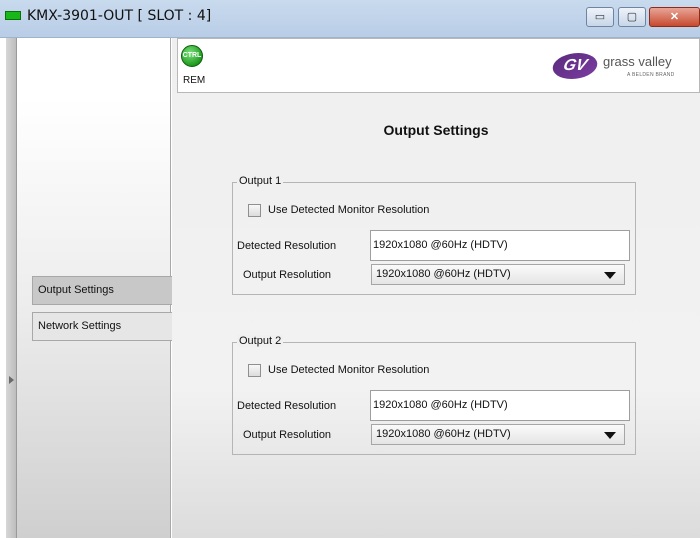 This screenshot has height=538, width=700. Describe the element at coordinates (108, 326) in the screenshot. I see `sidebar-item-network-settings: Network Settings` at that location.